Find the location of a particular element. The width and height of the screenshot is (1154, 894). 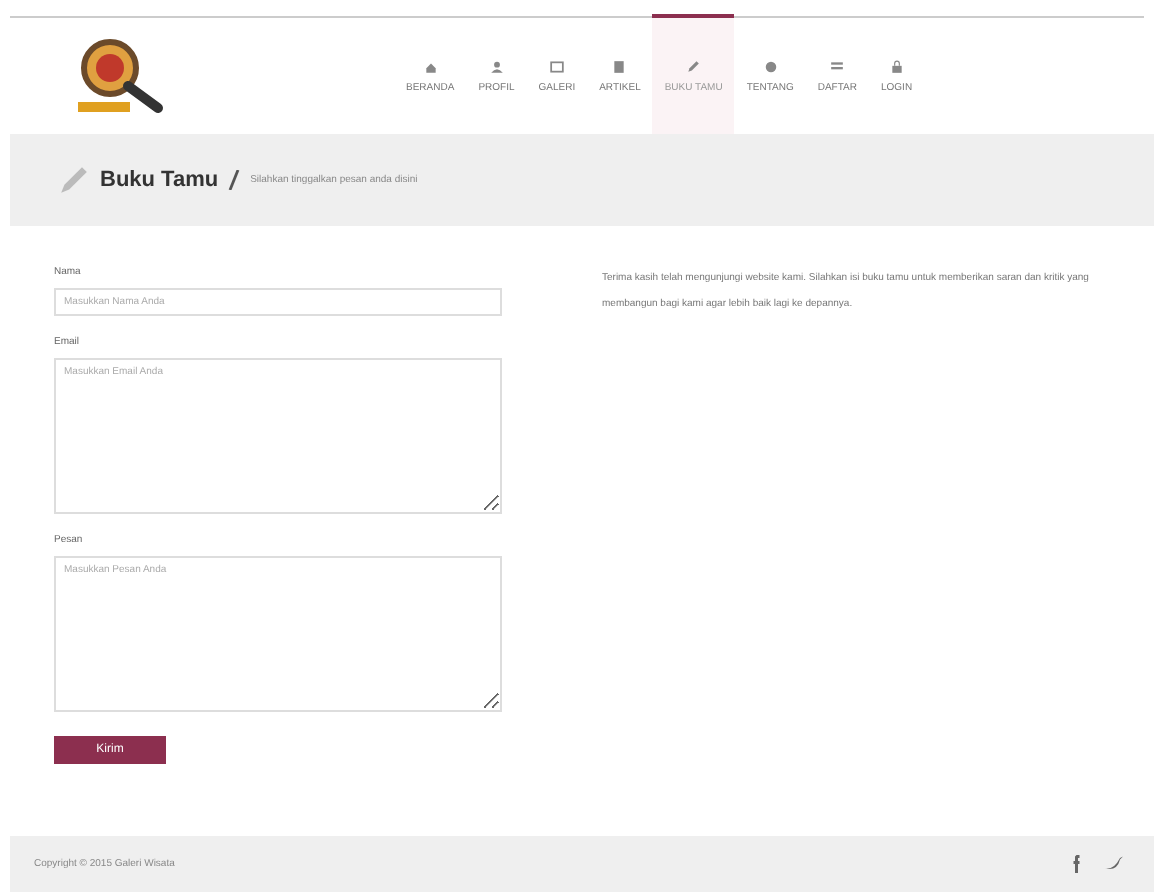

home-icon is located at coordinates (430, 66).